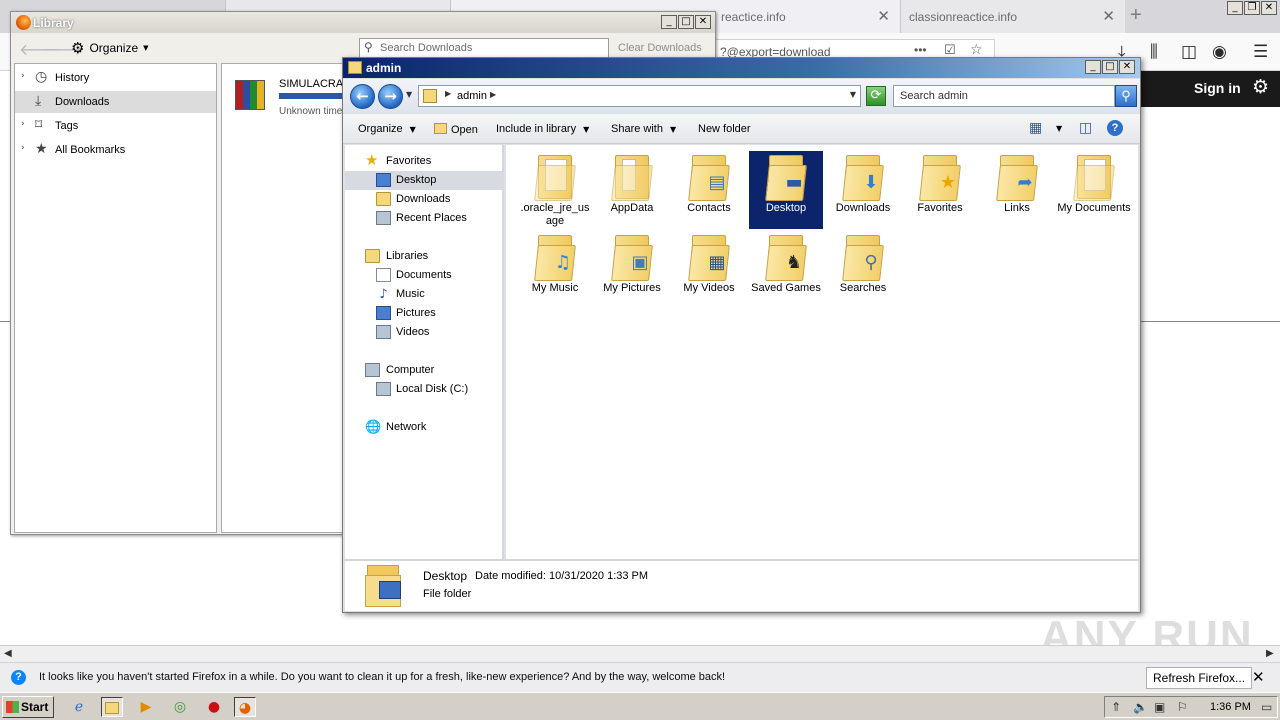 The height and width of the screenshot is (720, 1280). Describe the element at coordinates (1260, 87) in the screenshot. I see `gear-icon: ⚙` at that location.